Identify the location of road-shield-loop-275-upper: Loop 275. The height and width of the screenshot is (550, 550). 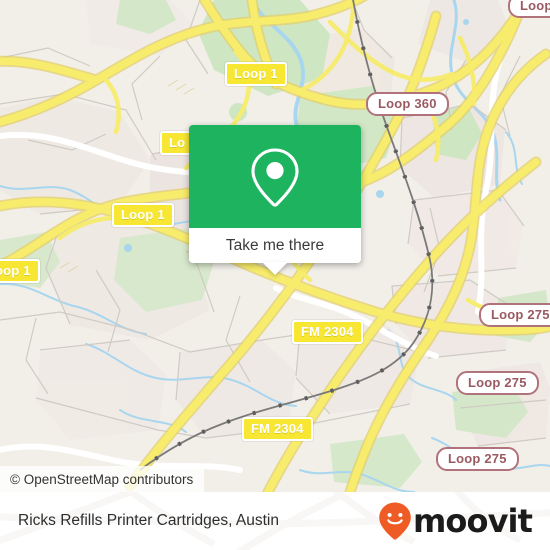
(514, 315).